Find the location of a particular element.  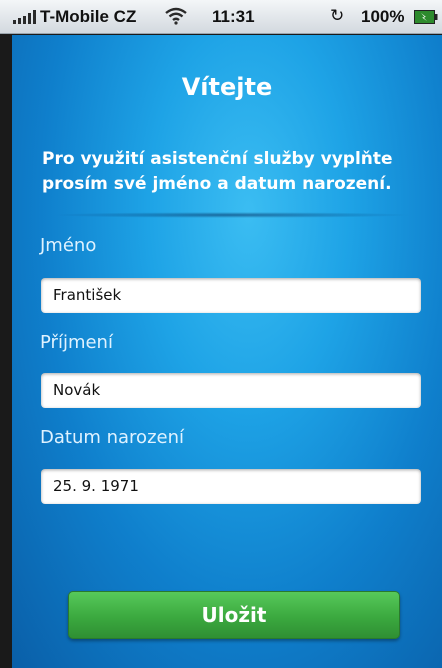

divider is located at coordinates (232, 215).